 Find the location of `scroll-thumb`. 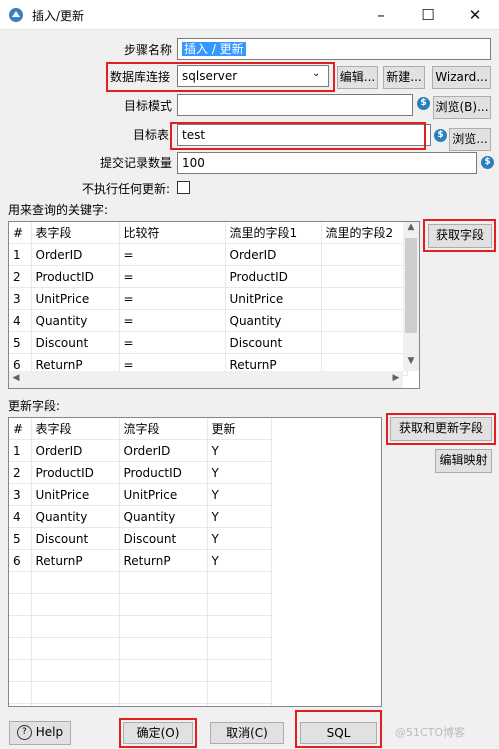

scroll-thumb is located at coordinates (411, 285).